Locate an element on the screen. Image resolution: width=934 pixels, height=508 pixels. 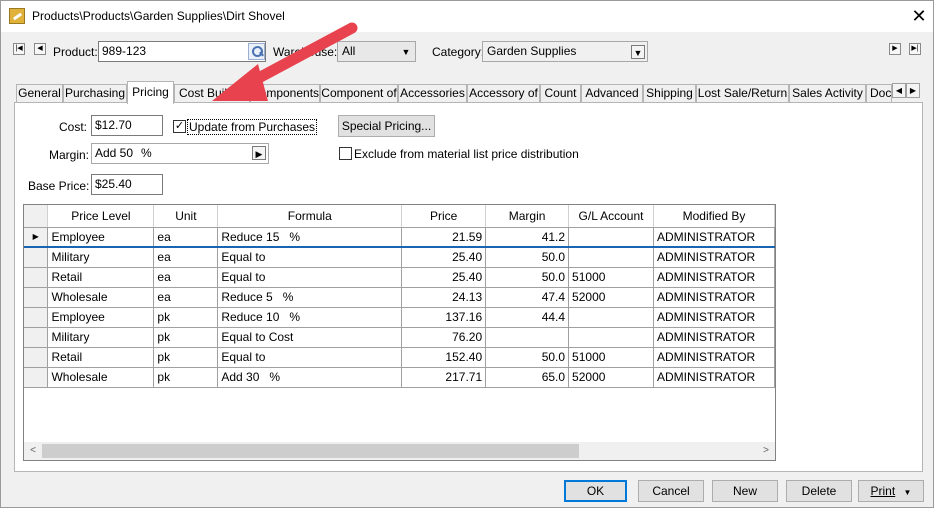
cell-formula: Reduce 5% is located at coordinates (310, 297).